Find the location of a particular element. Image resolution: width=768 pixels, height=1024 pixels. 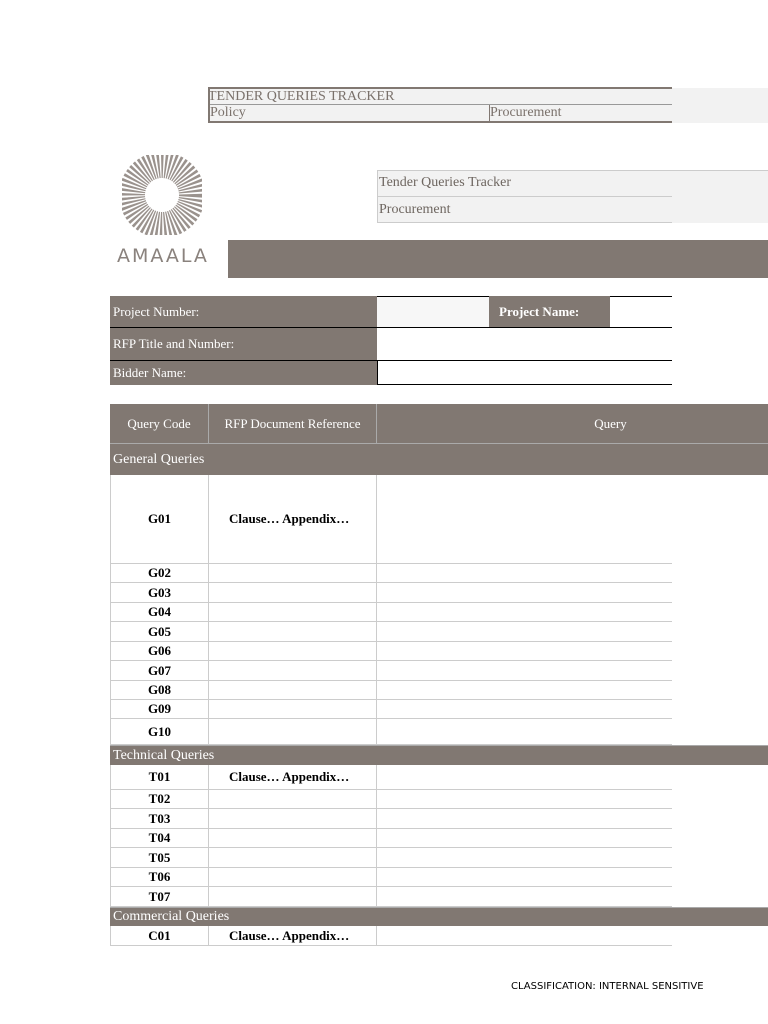

query-code: T07 is located at coordinates (159, 897).